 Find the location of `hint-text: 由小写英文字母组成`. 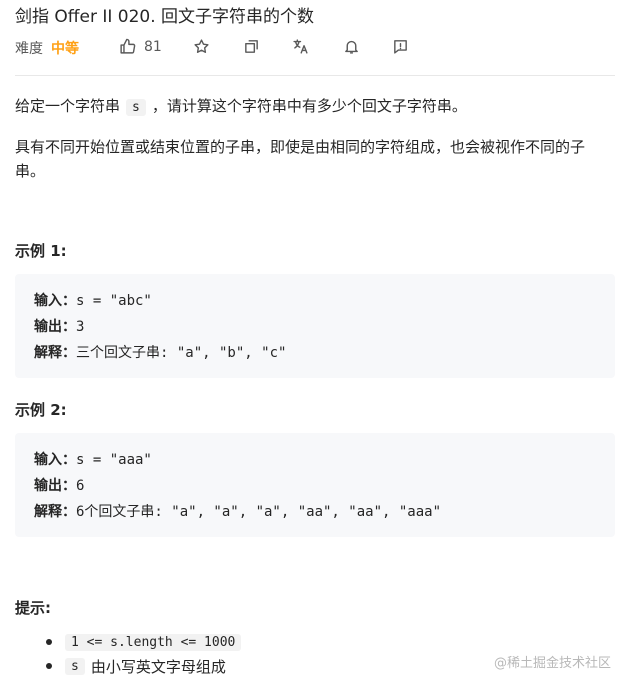

hint-text: 由小写英文字母组成 is located at coordinates (158, 666).